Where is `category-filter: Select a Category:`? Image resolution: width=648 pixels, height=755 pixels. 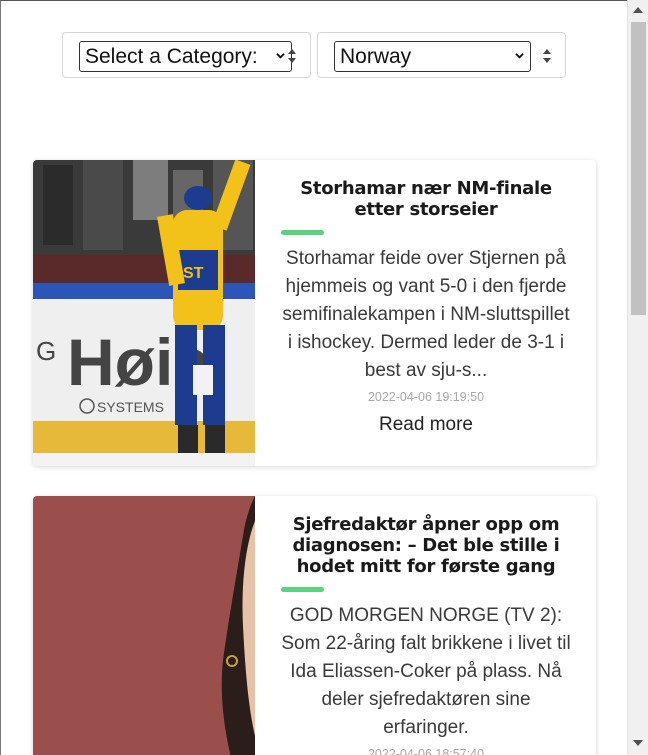
category-filter: Select a Category: is located at coordinates (186, 55).